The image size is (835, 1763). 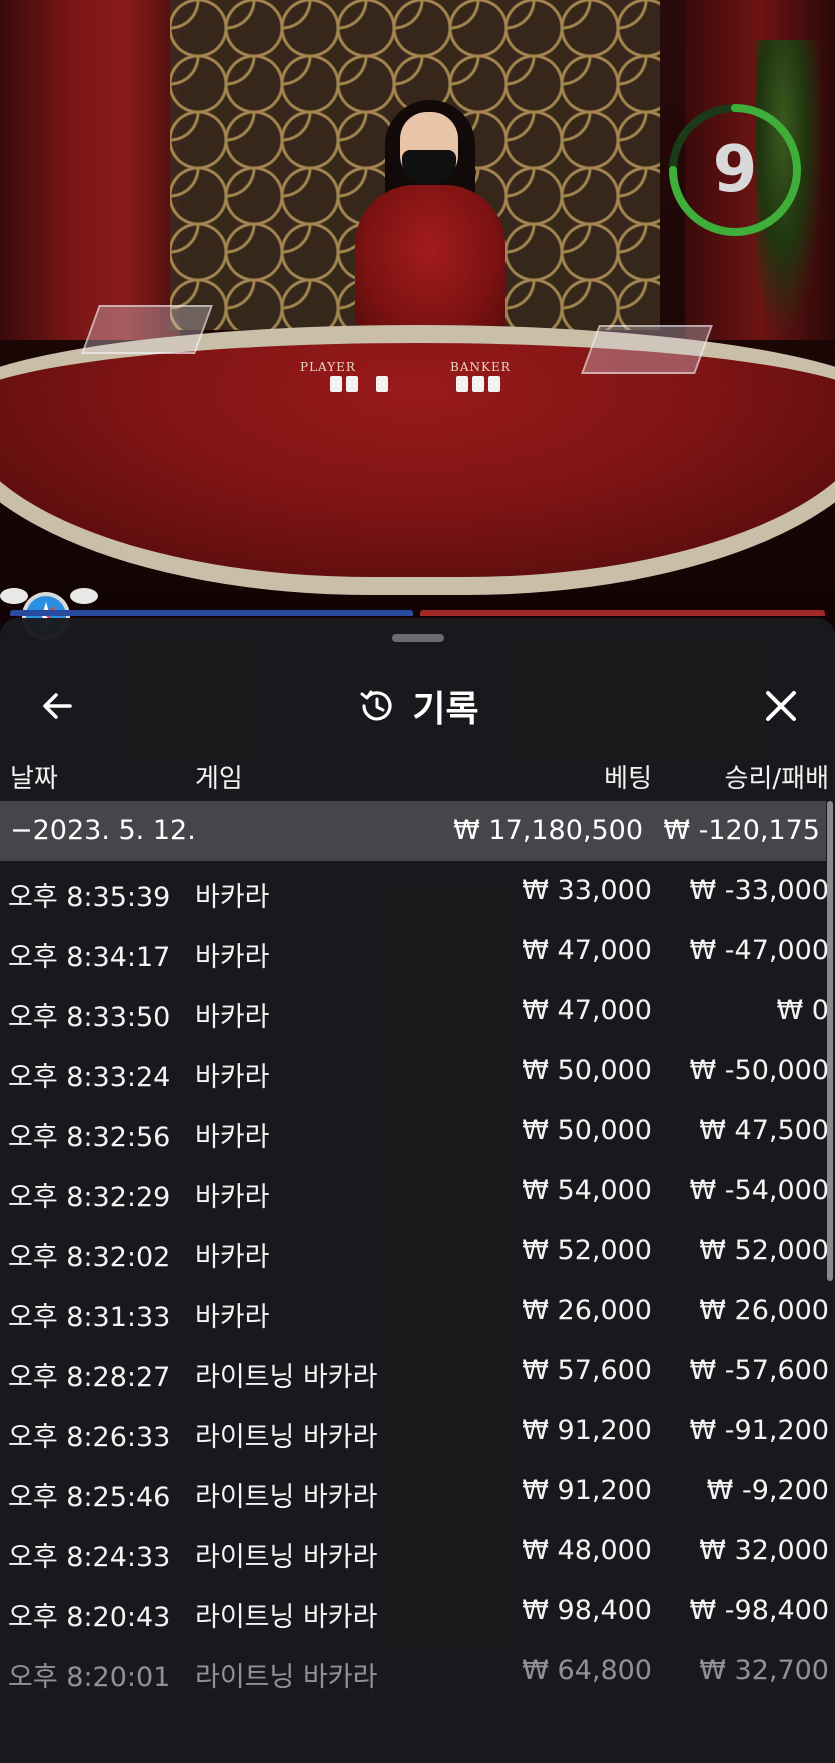 What do you see at coordinates (548, 830) in the screenshot?
I see `group-bet-total: ₩ 17,180,500` at bounding box center [548, 830].